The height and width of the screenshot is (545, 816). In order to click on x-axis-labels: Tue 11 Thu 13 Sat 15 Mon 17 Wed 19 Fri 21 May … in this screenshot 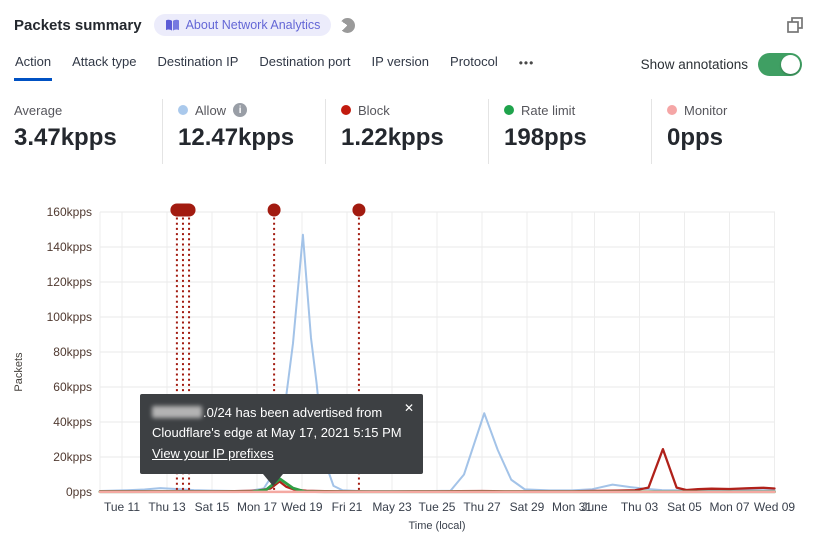, I will do `click(449, 507)`.